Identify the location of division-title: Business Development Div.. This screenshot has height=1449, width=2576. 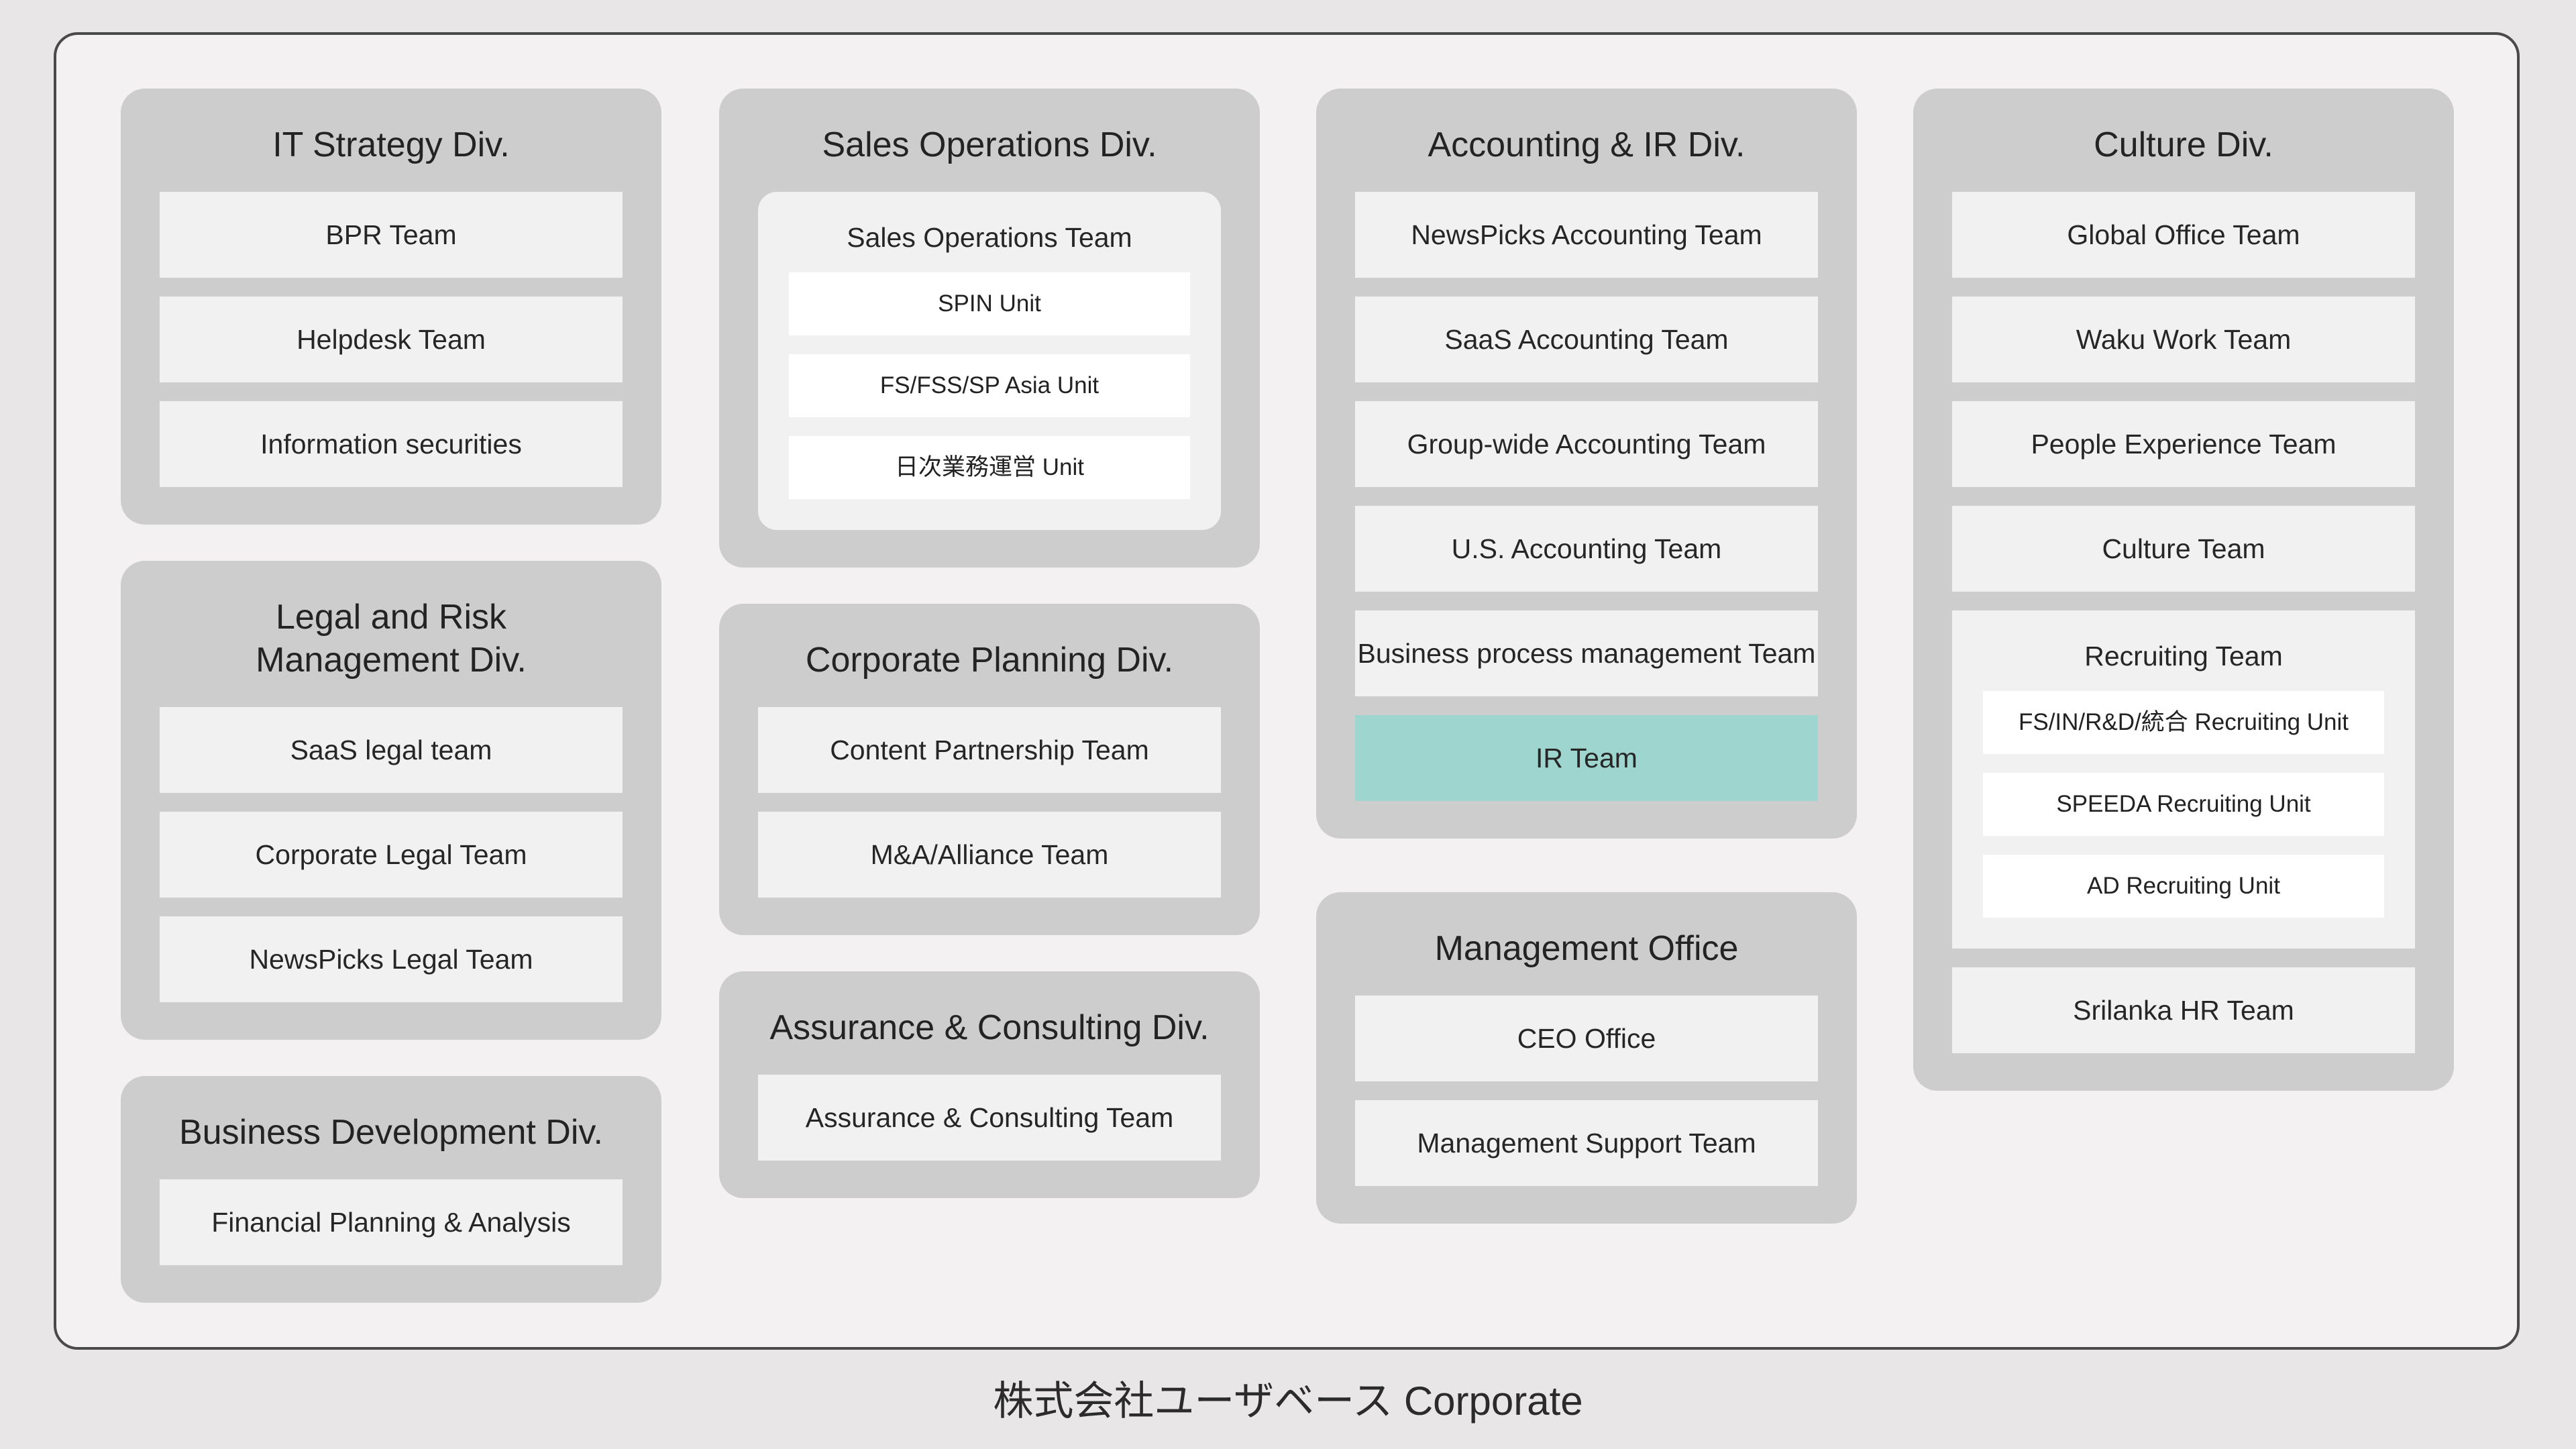
(391, 1132).